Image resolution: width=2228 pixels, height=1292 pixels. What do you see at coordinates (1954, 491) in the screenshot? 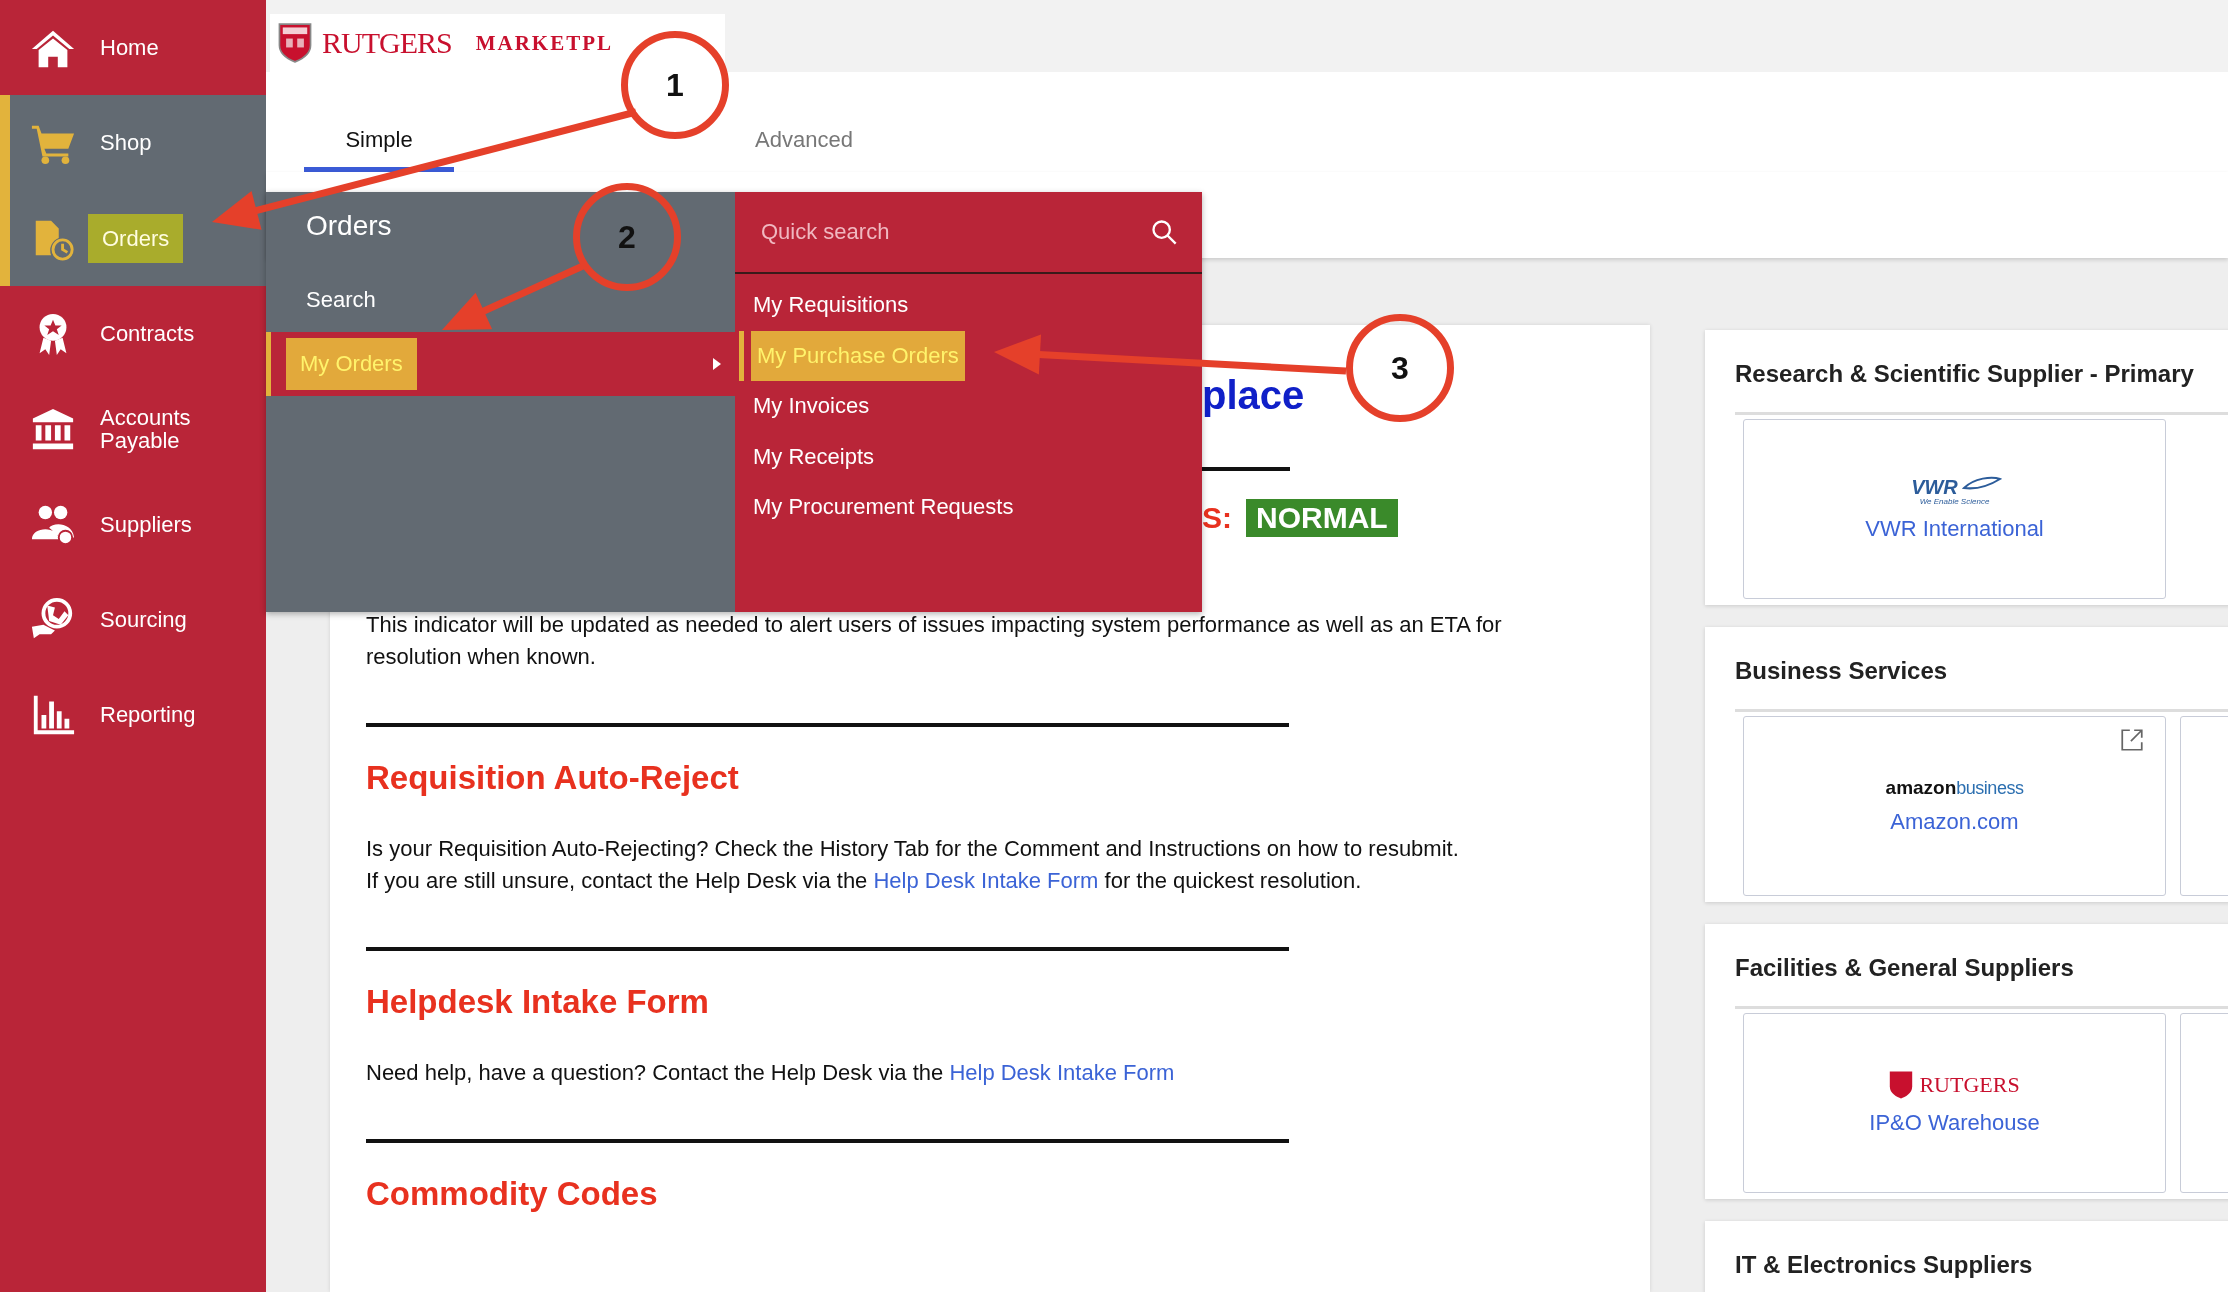
I see `supplier-logo: VWR We Enable Science` at bounding box center [1954, 491].